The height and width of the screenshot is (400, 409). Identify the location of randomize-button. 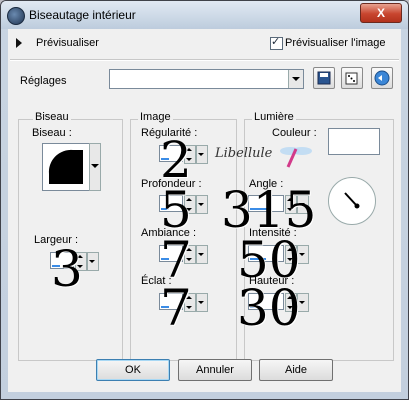
(352, 78).